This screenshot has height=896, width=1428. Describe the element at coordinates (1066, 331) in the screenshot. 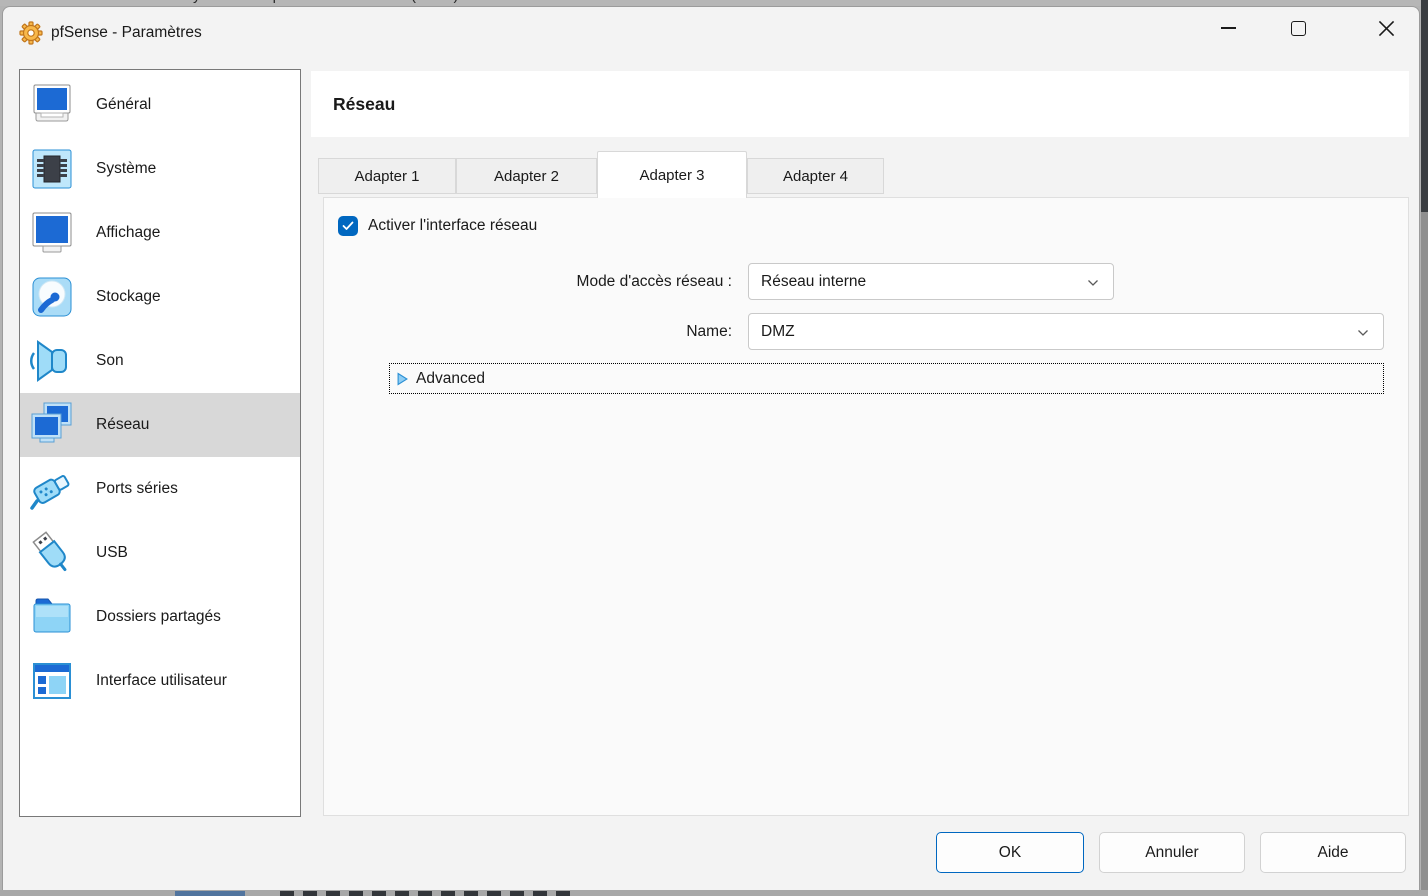

I see `network-name-combobox: DMZ` at that location.